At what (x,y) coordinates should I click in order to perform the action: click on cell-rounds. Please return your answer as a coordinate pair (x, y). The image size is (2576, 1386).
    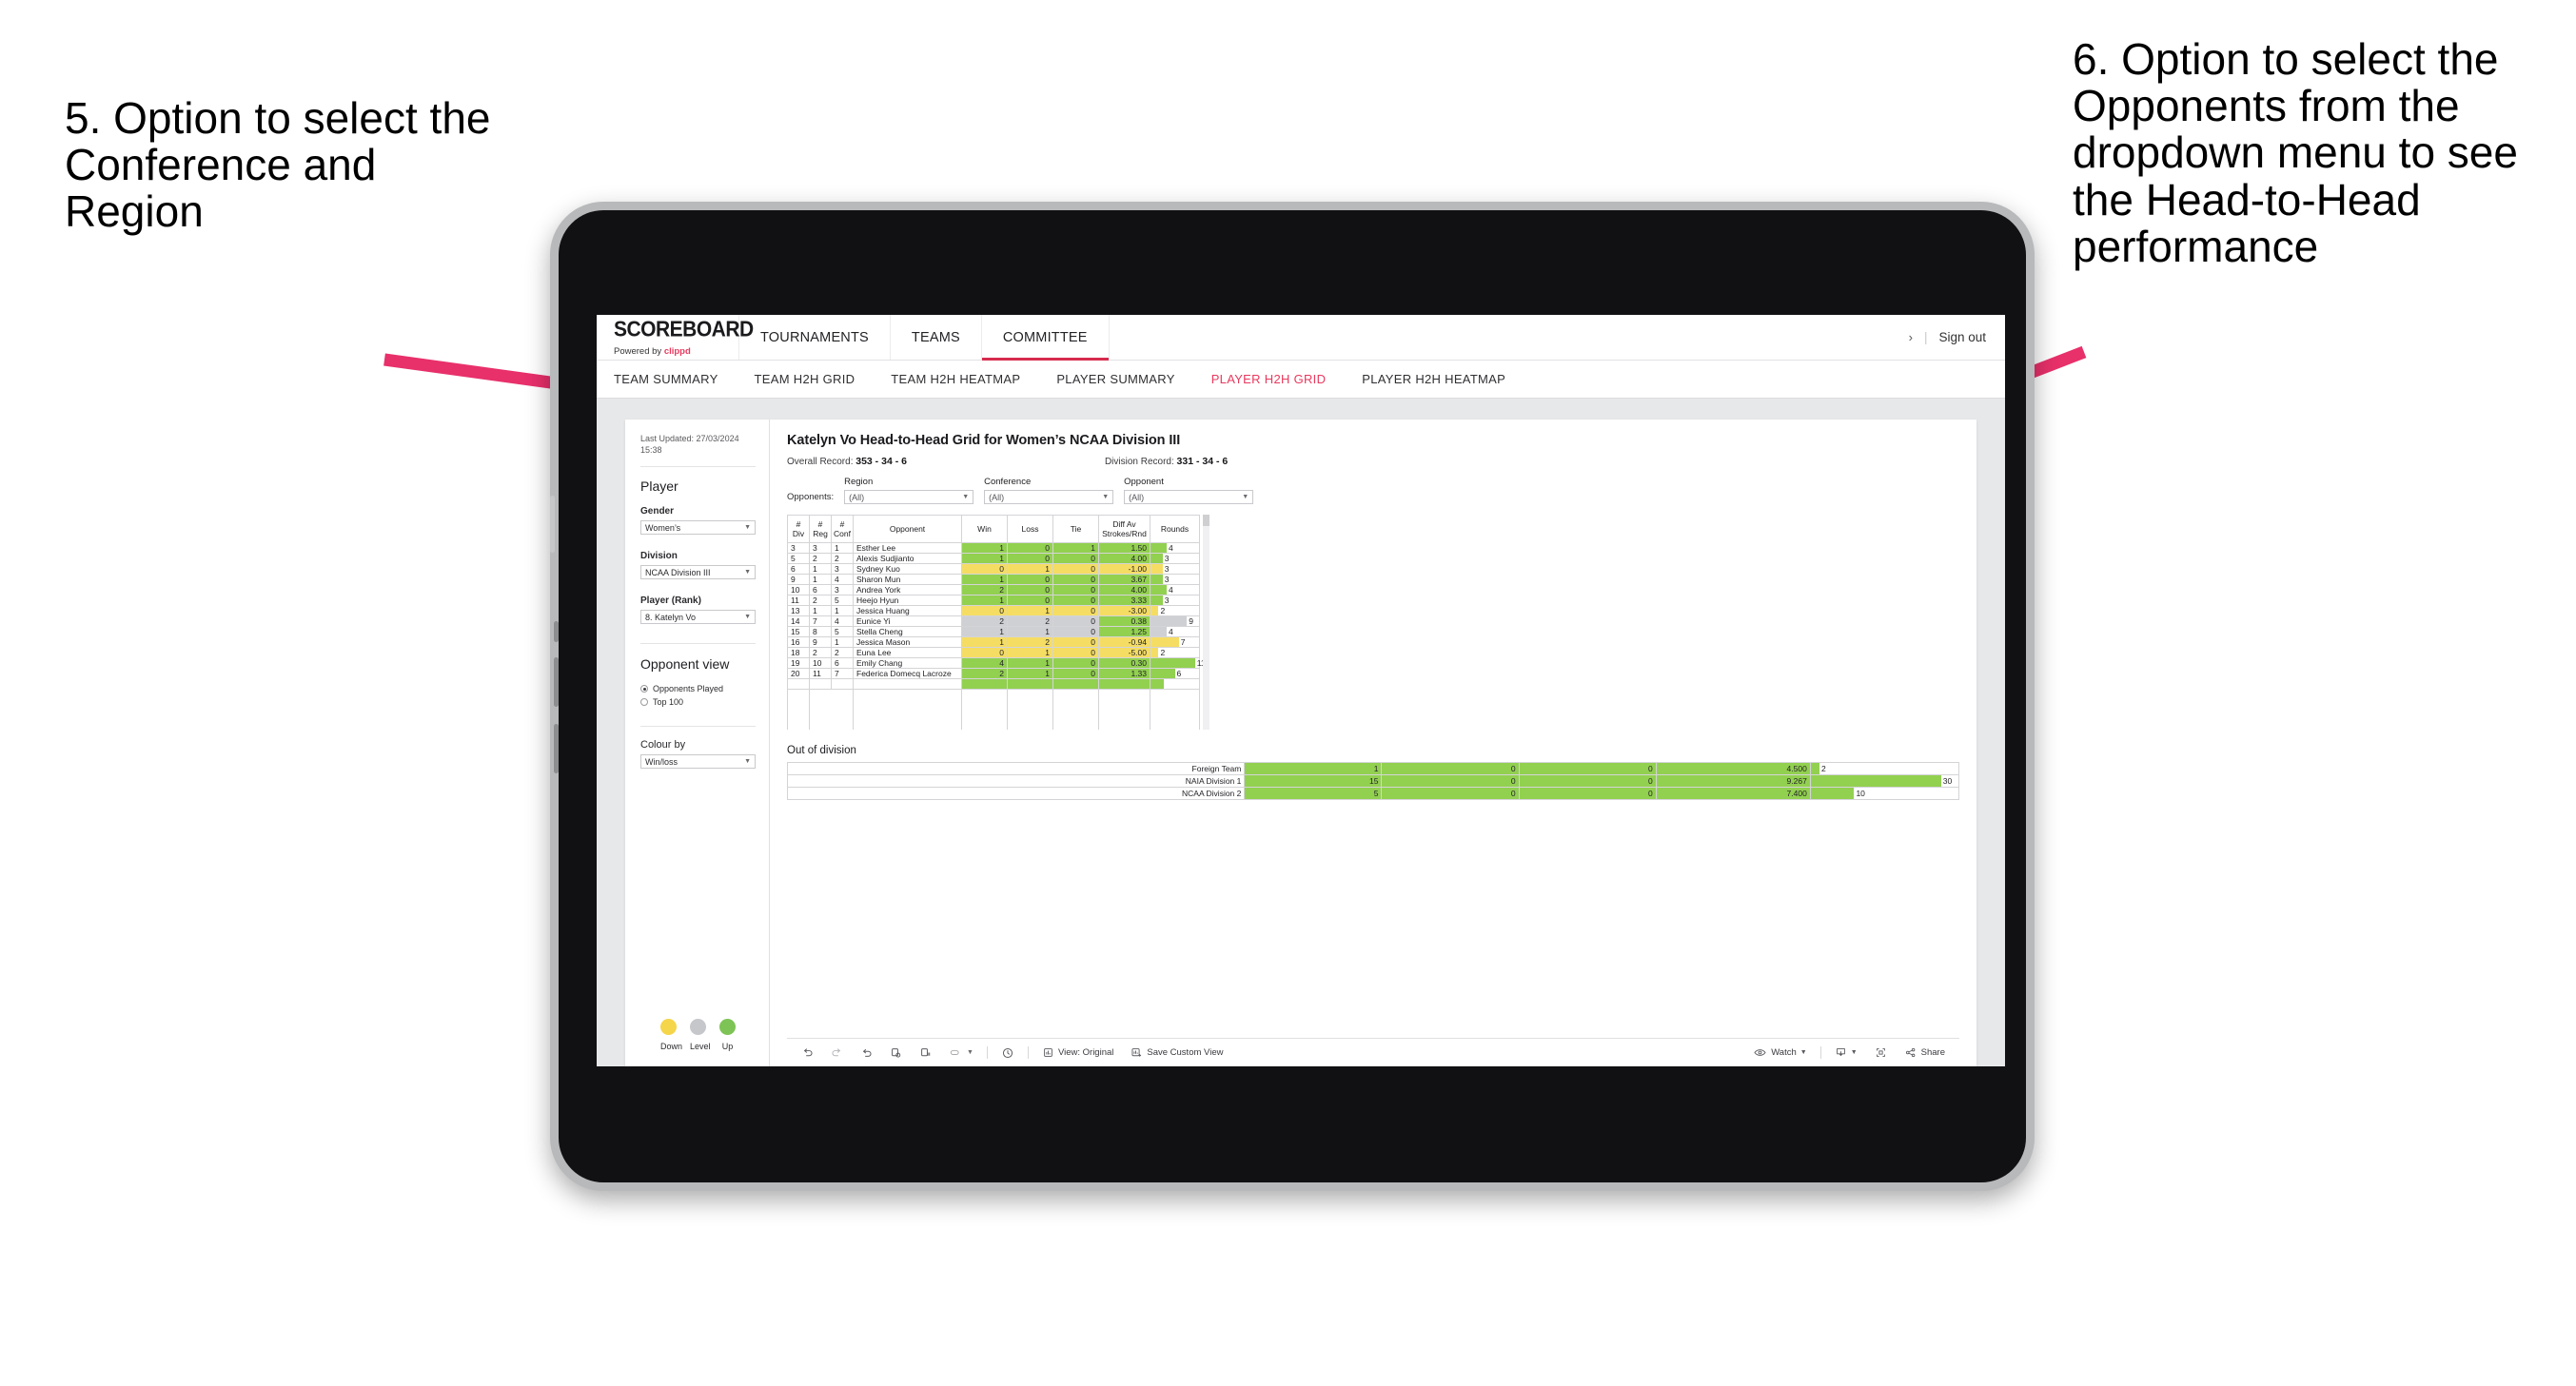
    Looking at the image, I should click on (1175, 684).